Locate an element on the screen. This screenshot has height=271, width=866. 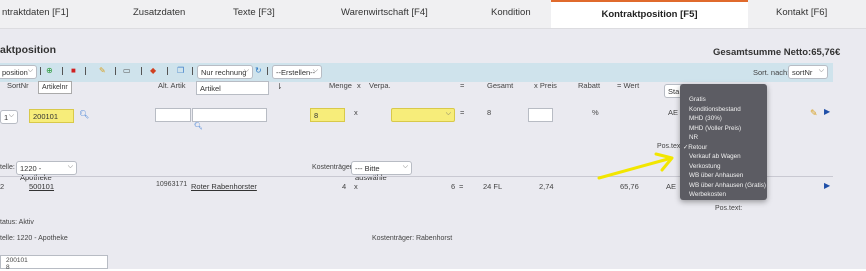
item-nr: 2 is located at coordinates (2, 186).